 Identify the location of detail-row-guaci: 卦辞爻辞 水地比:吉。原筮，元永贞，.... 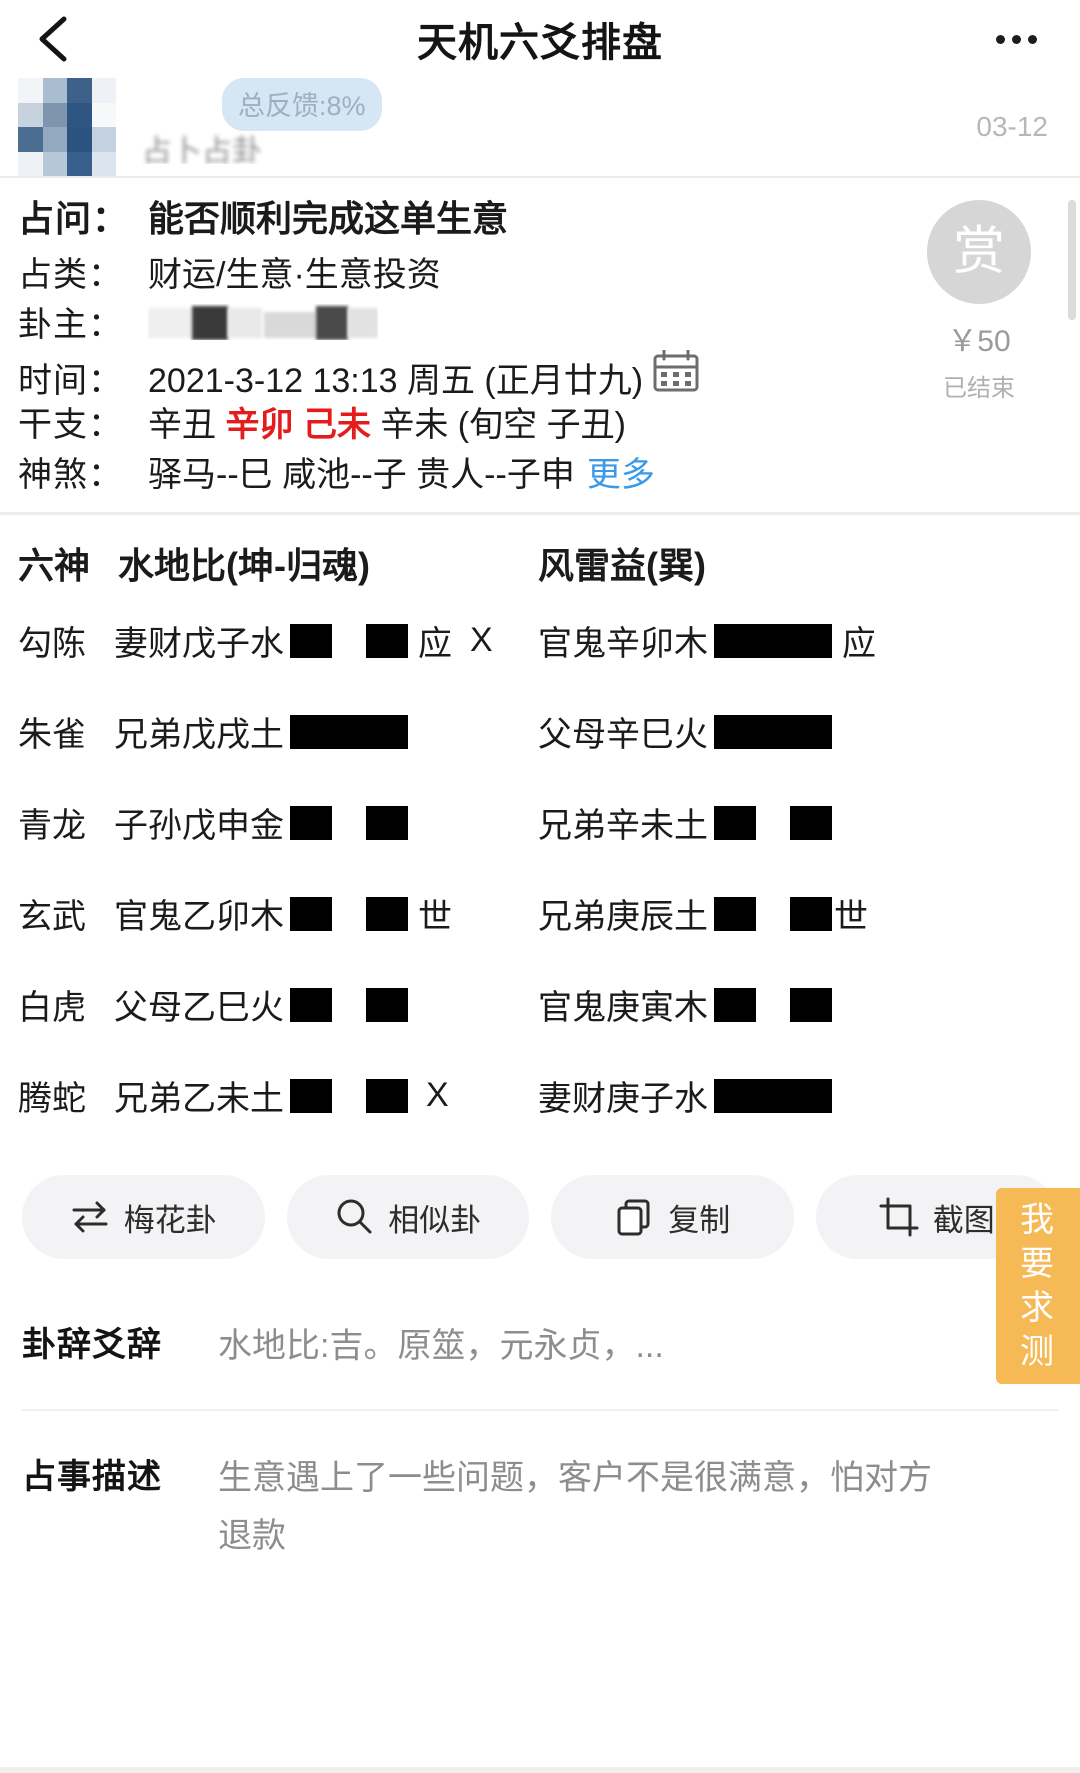
(540, 1344).